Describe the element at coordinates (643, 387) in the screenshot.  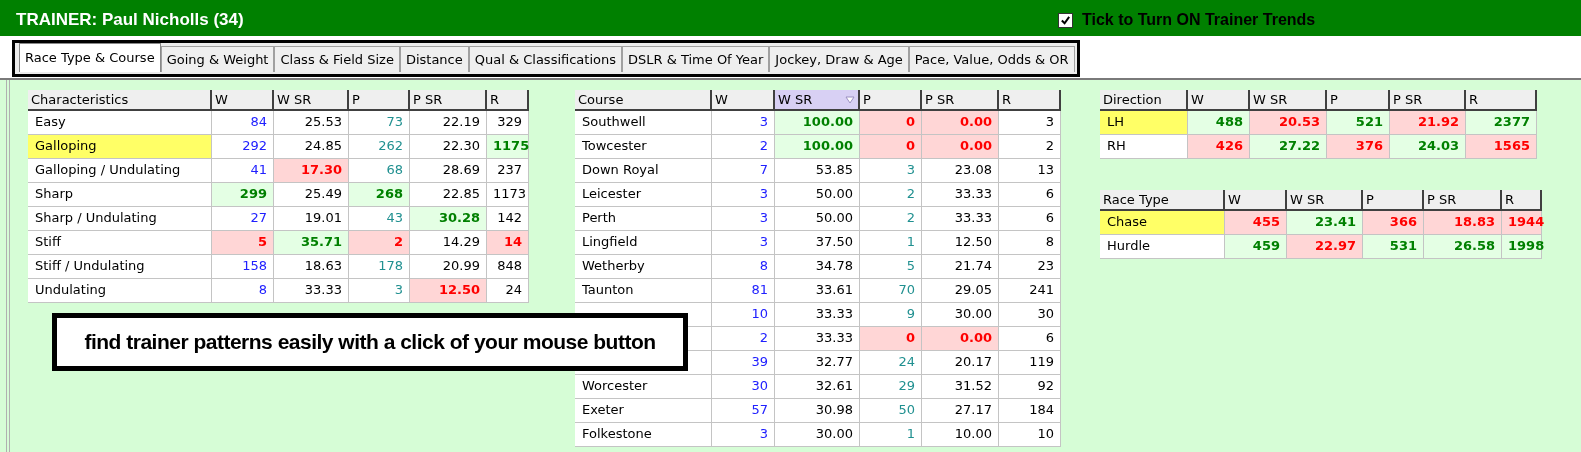
I see `table-cell: Worcester` at that location.